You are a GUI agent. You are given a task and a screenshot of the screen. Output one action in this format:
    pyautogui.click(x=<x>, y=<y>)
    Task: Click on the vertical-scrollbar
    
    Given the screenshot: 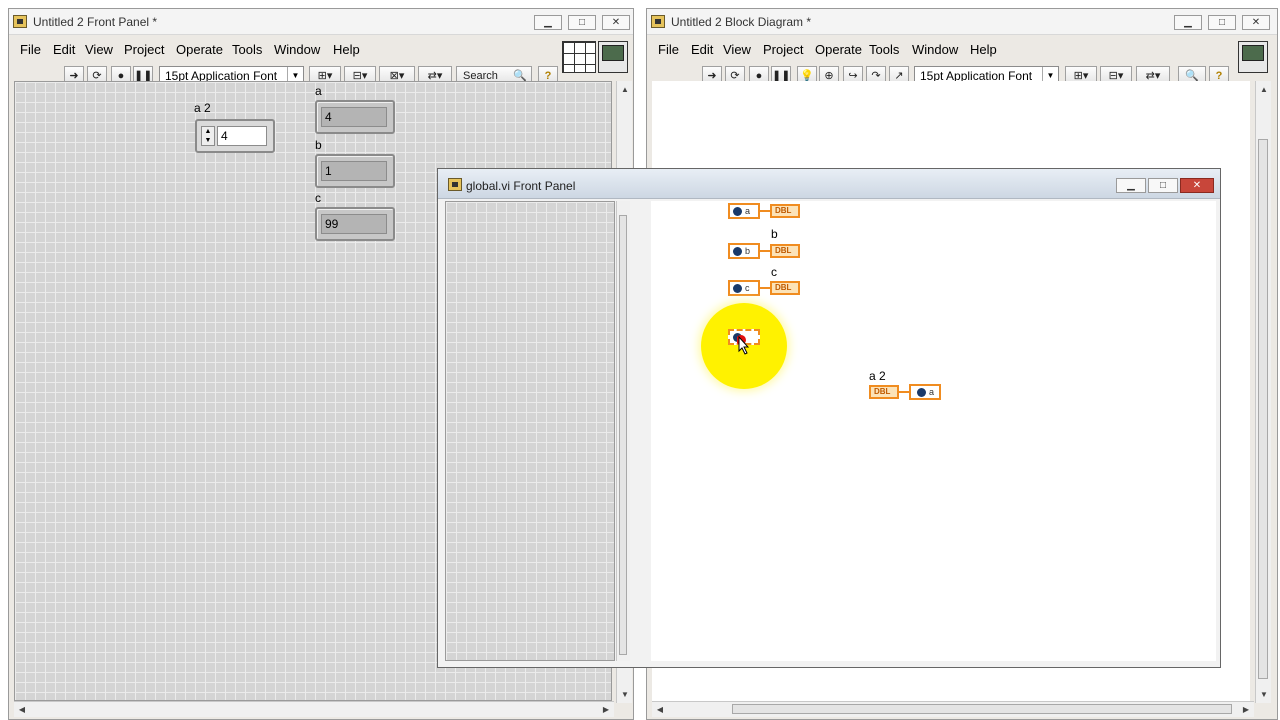 What is the action you would take?
    pyautogui.click(x=623, y=431)
    